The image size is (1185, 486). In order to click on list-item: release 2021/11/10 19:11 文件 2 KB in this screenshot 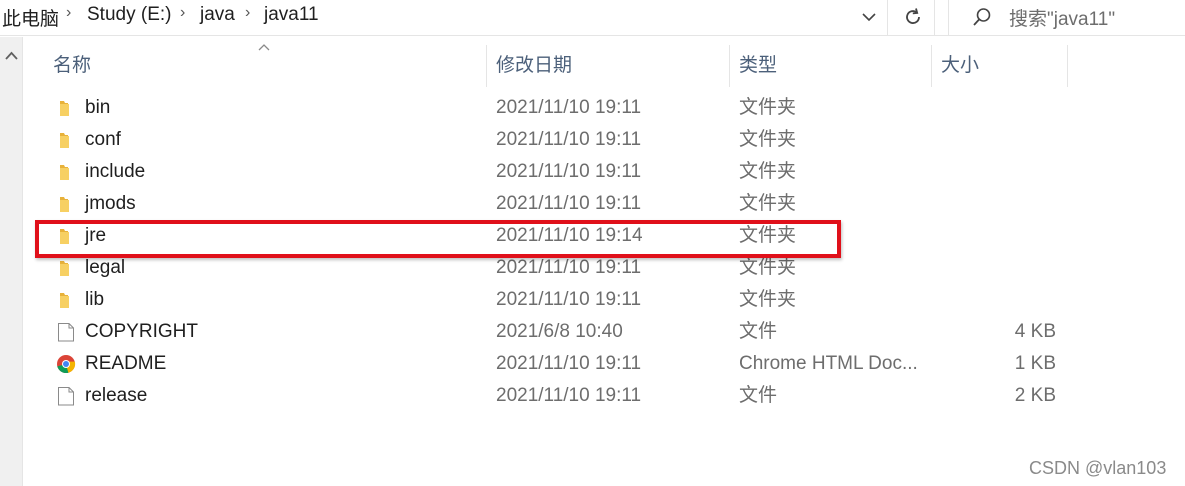, I will do `click(604, 396)`.